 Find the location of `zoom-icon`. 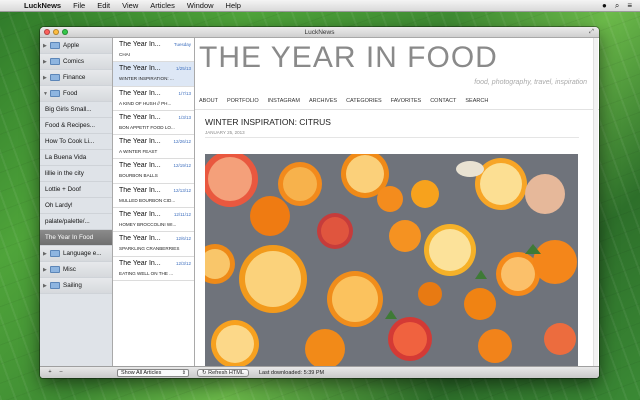

zoom-icon is located at coordinates (65, 32).